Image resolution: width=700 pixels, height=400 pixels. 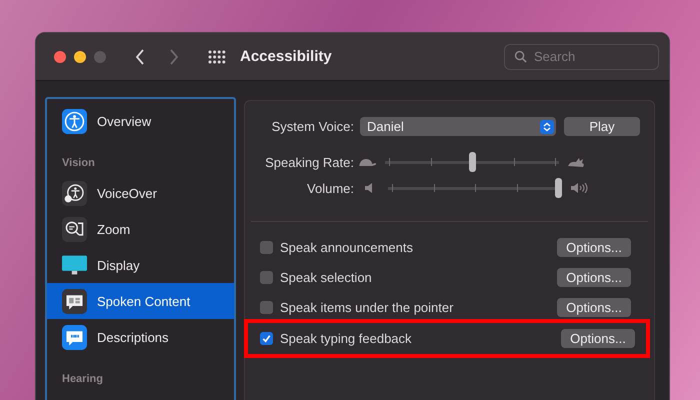 What do you see at coordinates (326, 277) in the screenshot?
I see `checkbox-label: Speak selection` at bounding box center [326, 277].